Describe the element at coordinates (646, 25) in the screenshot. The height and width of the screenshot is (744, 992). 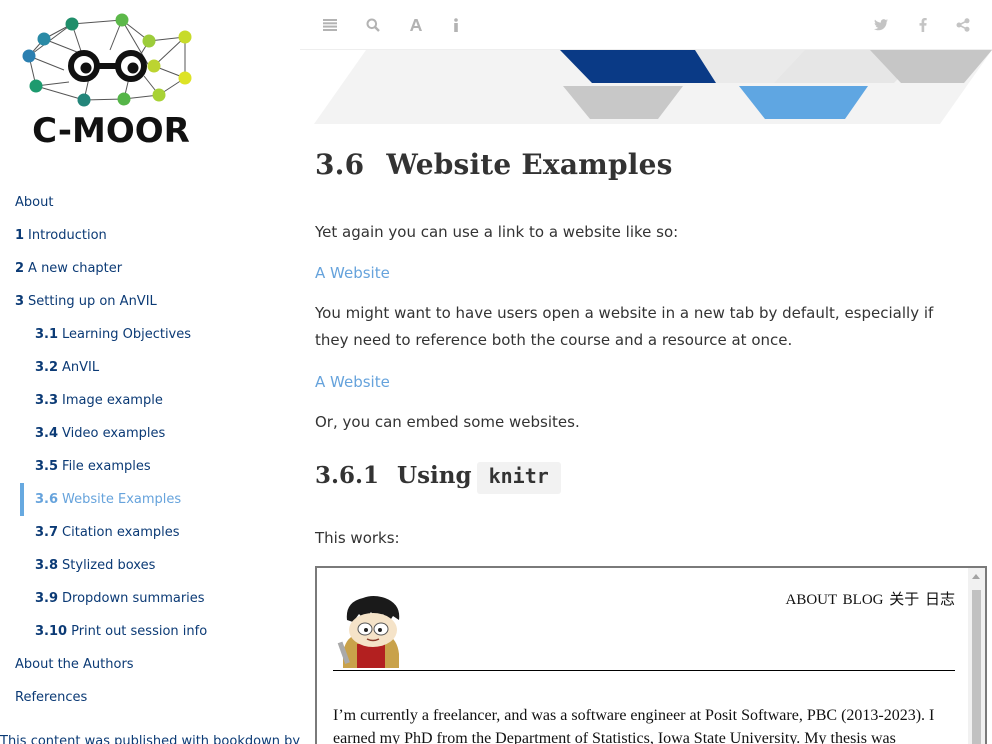
I see `top-toolbar` at that location.